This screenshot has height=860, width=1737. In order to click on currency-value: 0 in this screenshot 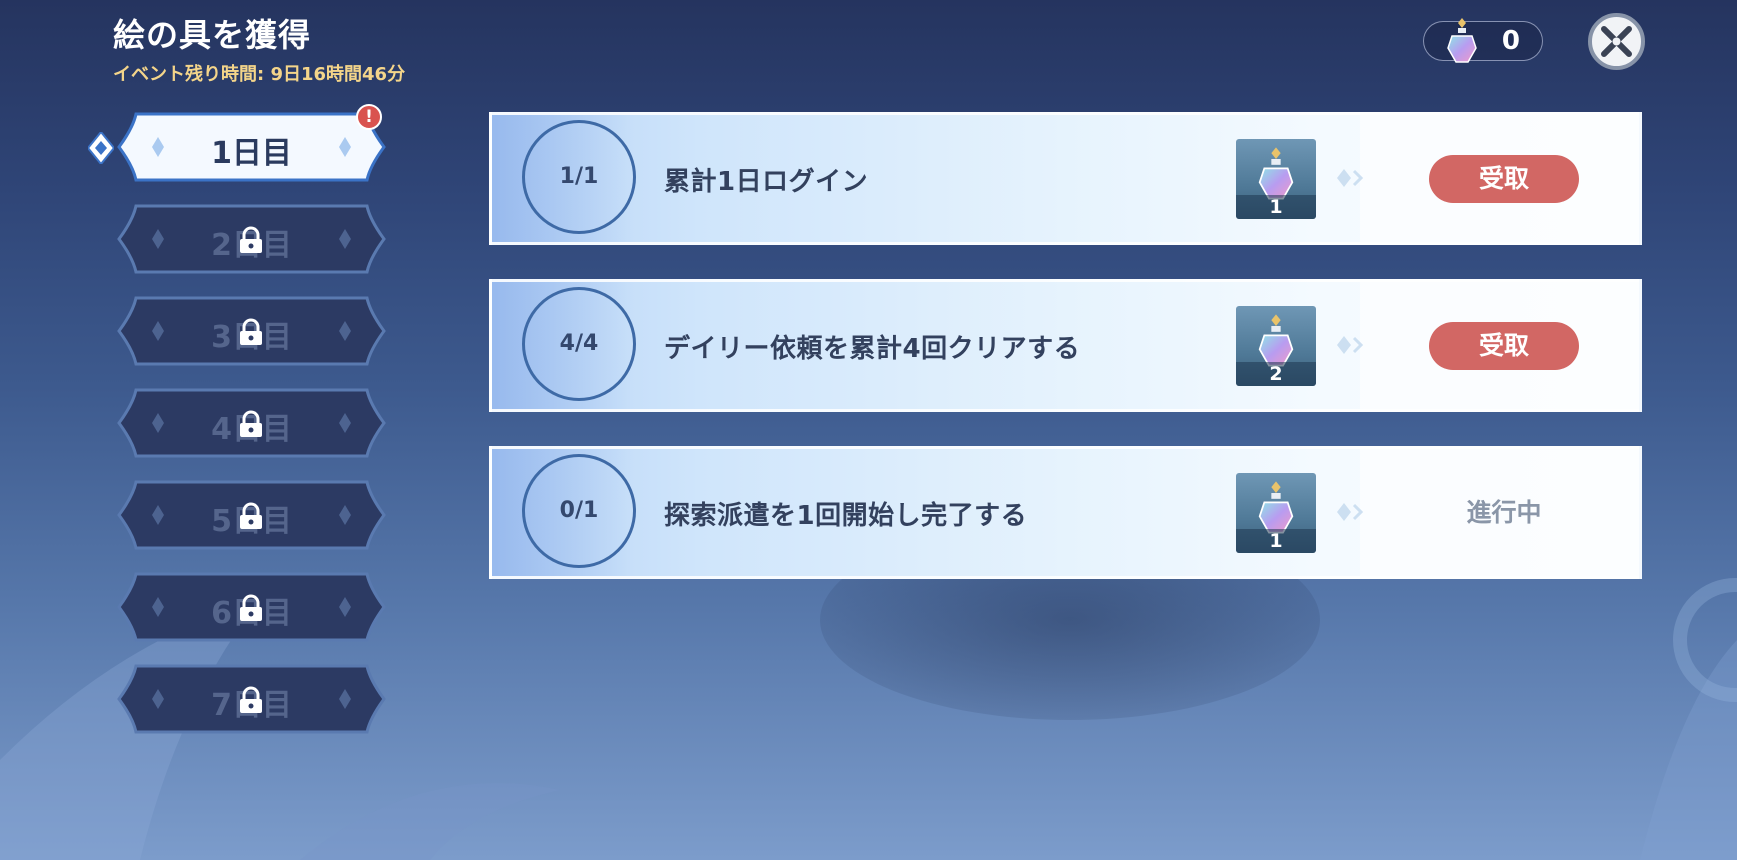, I will do `click(1510, 41)`.